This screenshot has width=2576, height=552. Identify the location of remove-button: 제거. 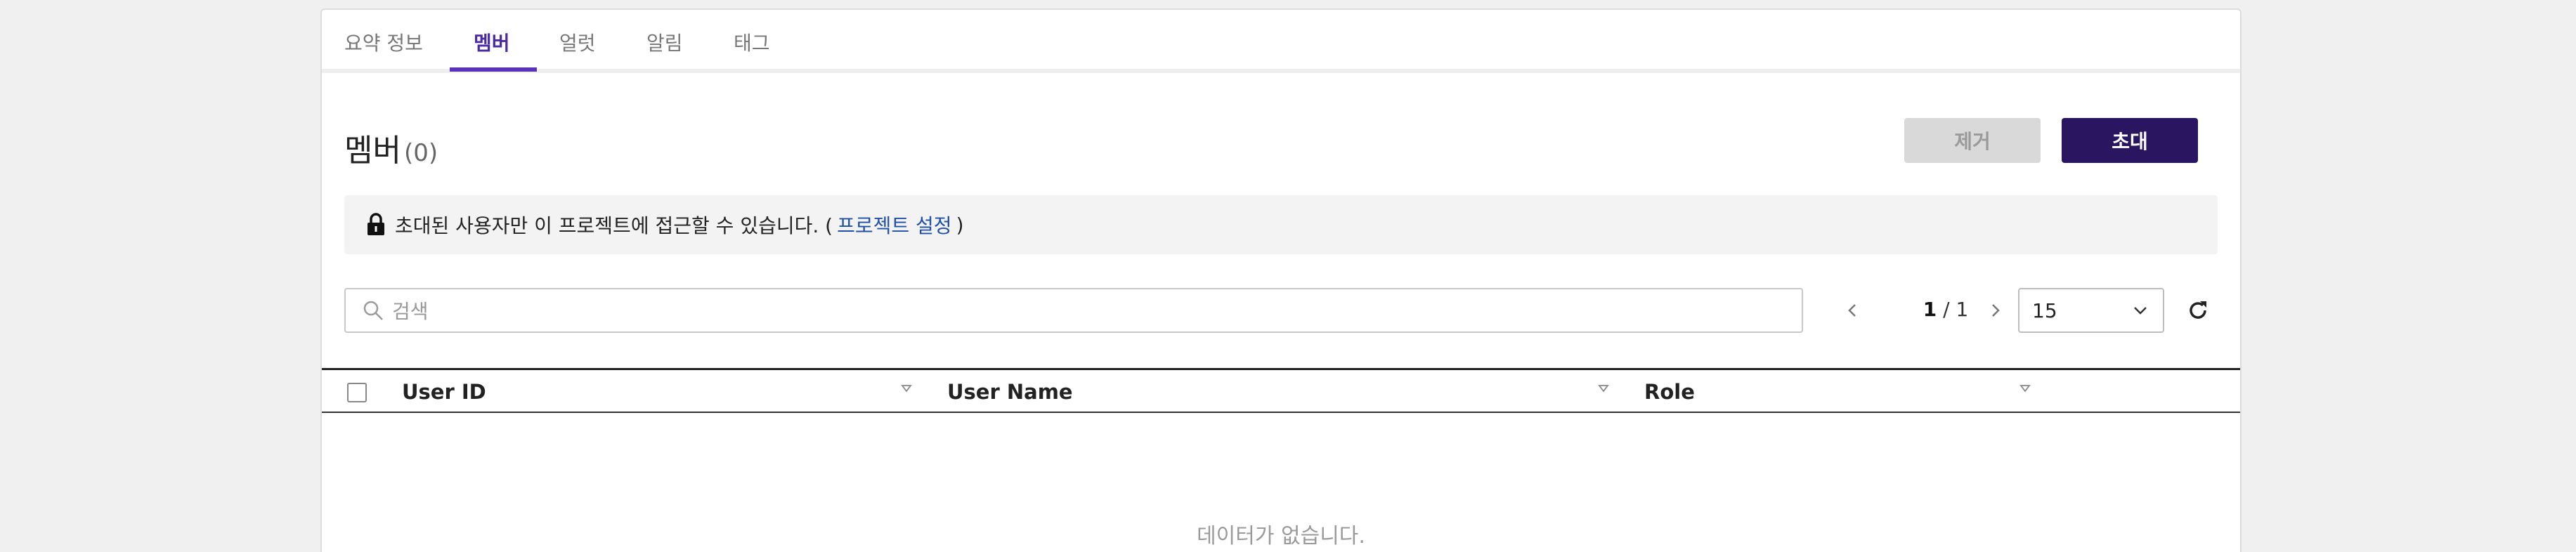
(1972, 140).